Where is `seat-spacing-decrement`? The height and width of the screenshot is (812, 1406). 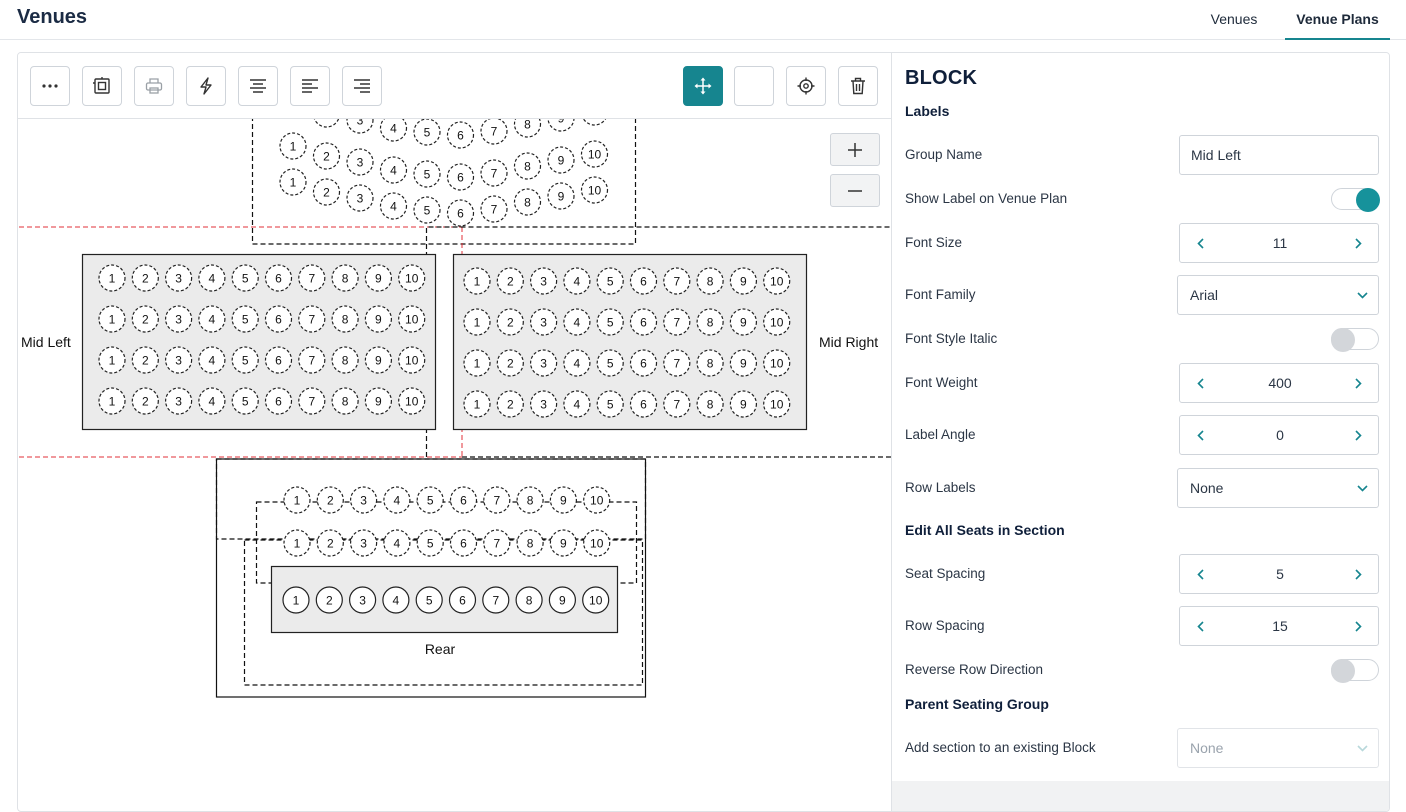 seat-spacing-decrement is located at coordinates (1200, 574).